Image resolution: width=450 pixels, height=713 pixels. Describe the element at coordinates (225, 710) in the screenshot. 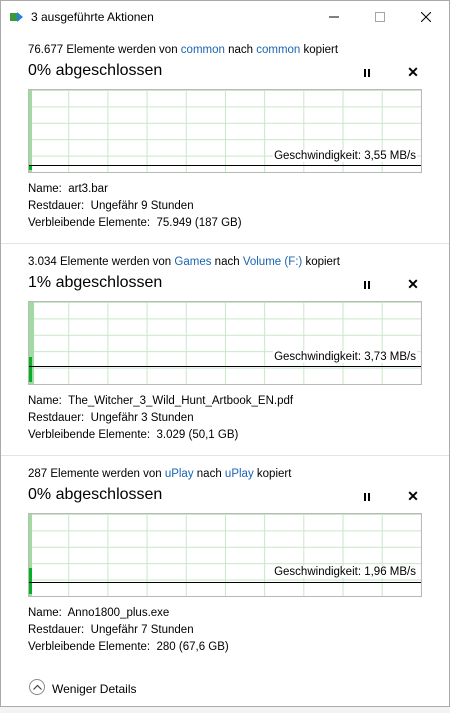

I see `background-window` at that location.